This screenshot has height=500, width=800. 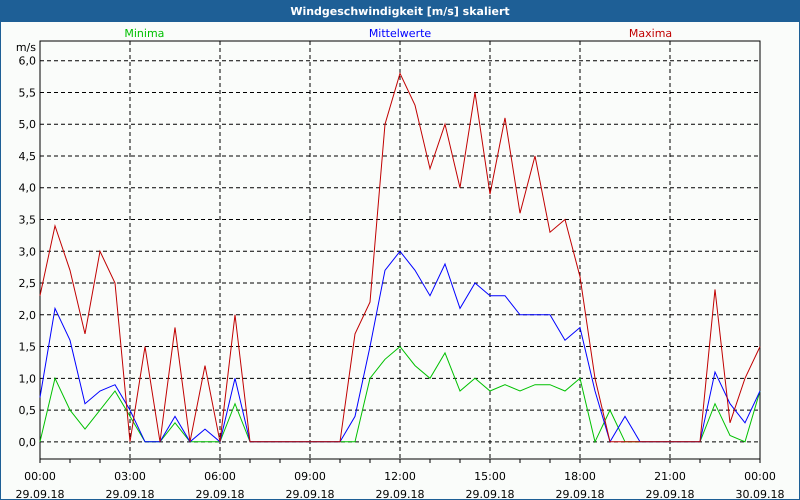 I want to click on y-tick-label: 2,5, so click(x=27, y=283).